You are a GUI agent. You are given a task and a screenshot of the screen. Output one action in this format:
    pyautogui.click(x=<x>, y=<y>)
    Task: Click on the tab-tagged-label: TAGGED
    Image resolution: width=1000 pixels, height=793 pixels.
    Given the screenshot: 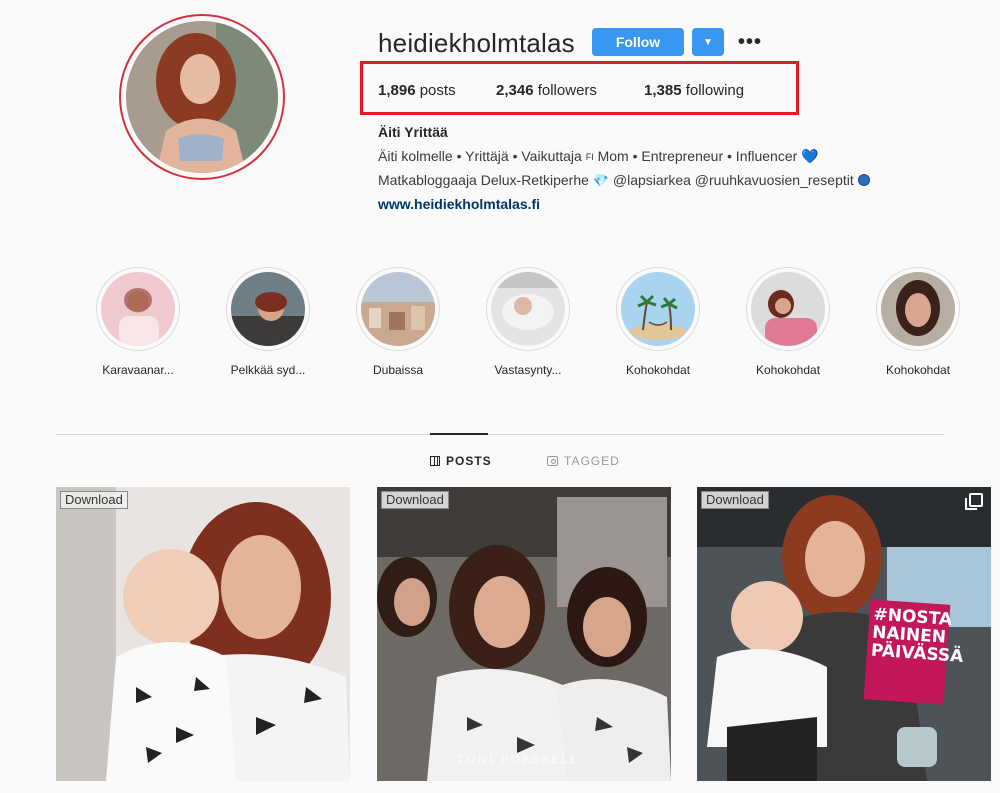 What is the action you would take?
    pyautogui.click(x=592, y=461)
    